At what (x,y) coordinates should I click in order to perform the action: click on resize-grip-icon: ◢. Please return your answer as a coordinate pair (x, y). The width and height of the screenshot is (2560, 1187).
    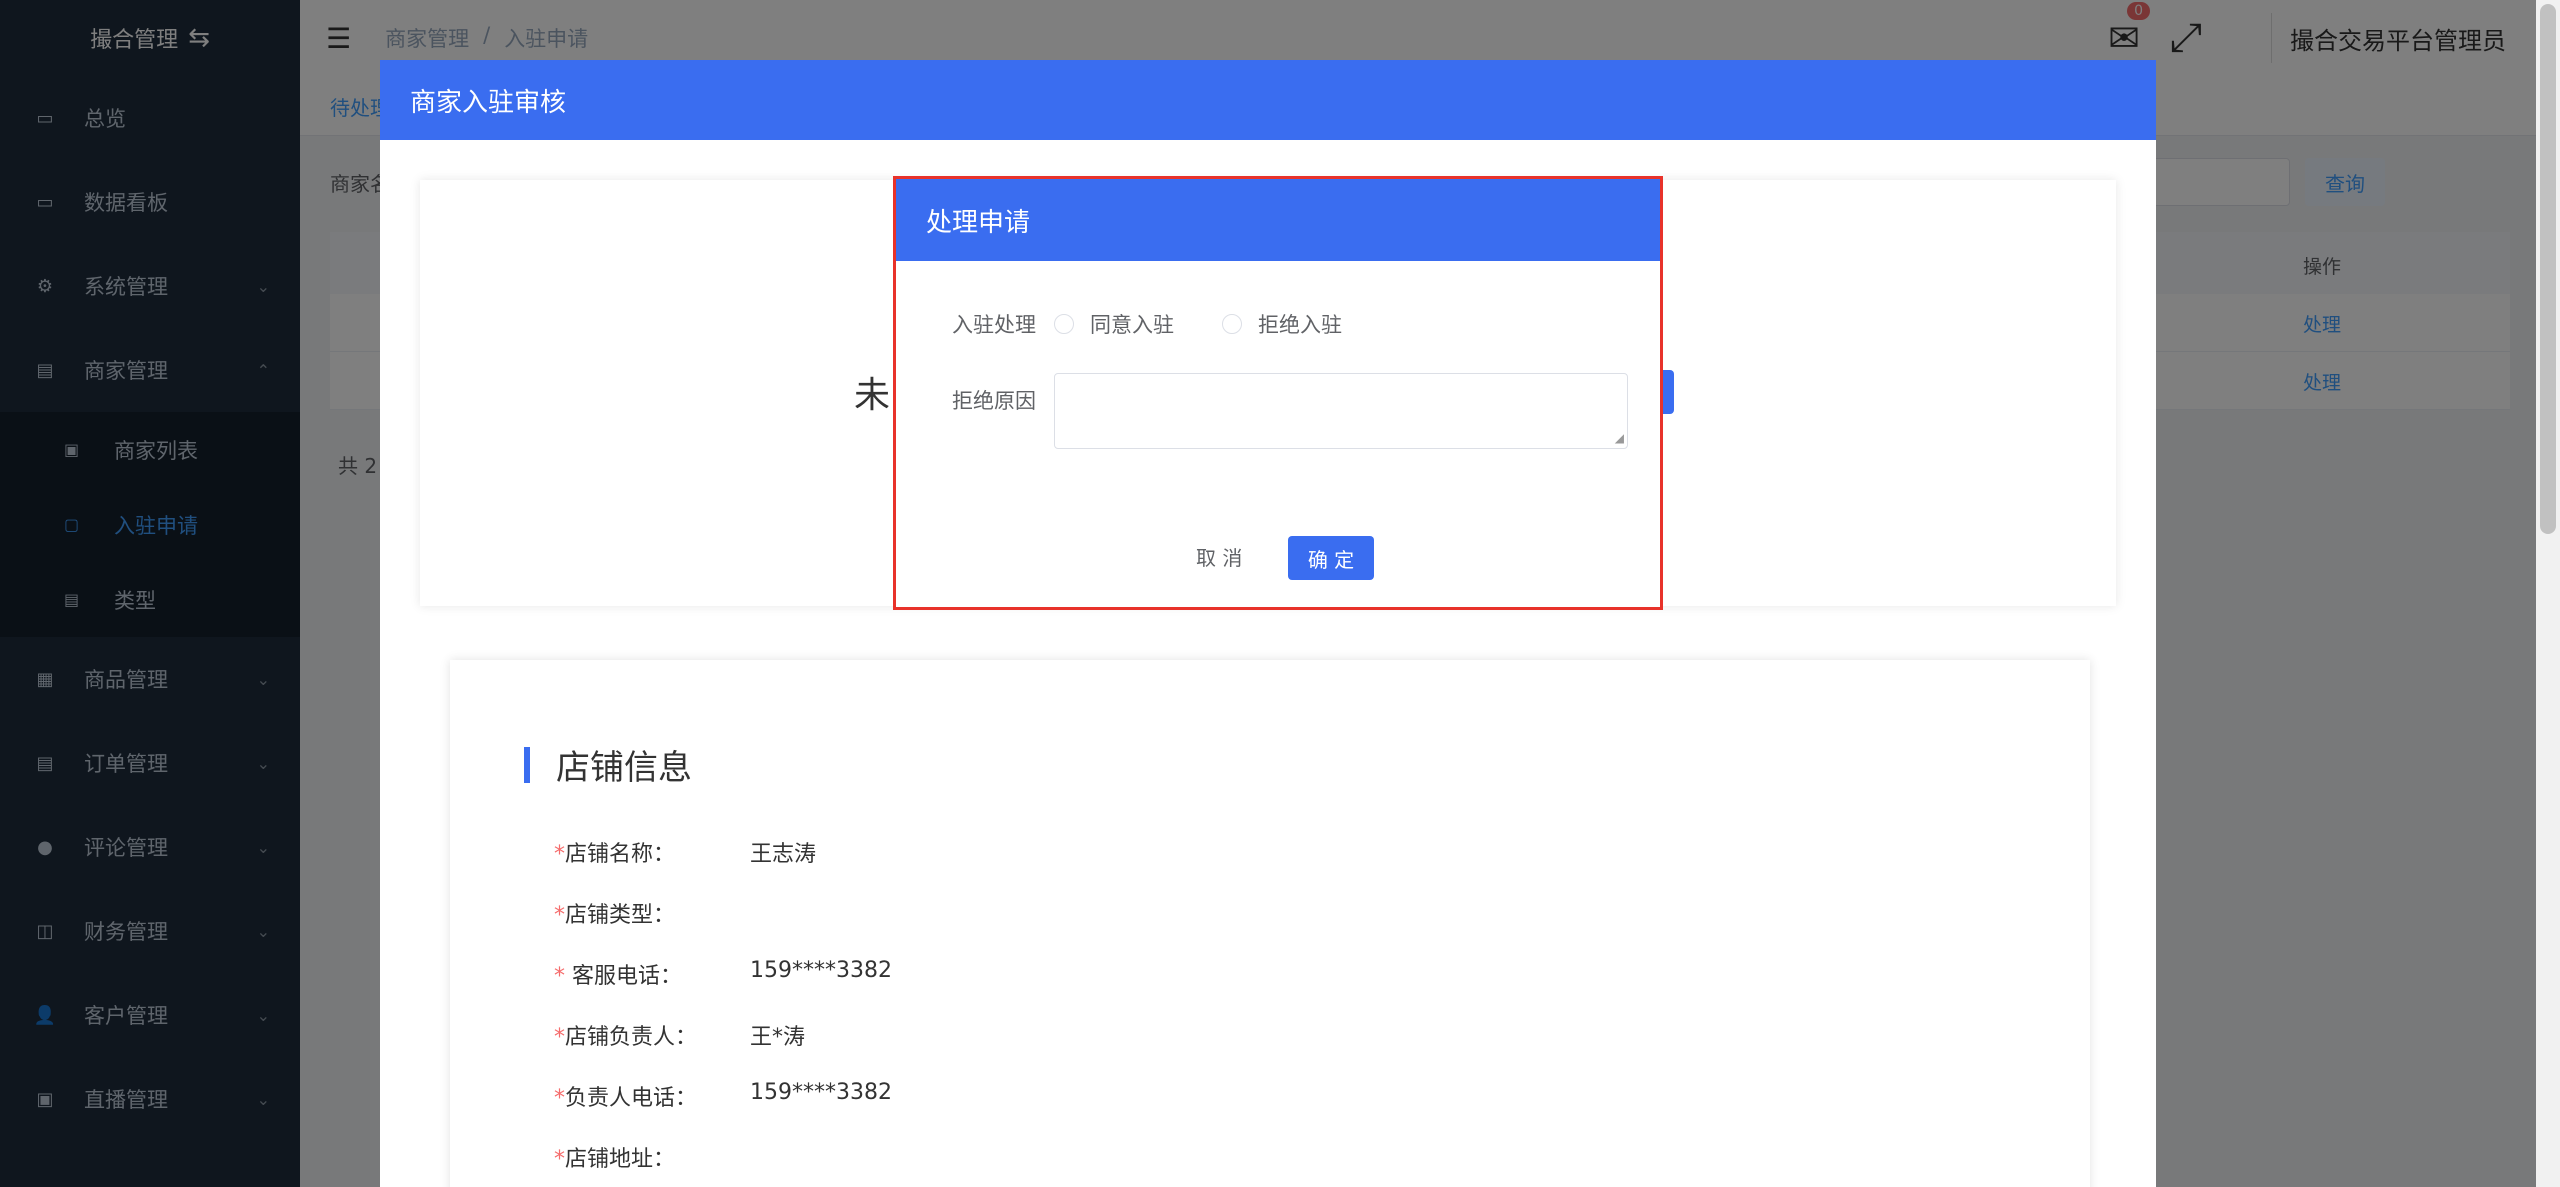
    Looking at the image, I should click on (1619, 438).